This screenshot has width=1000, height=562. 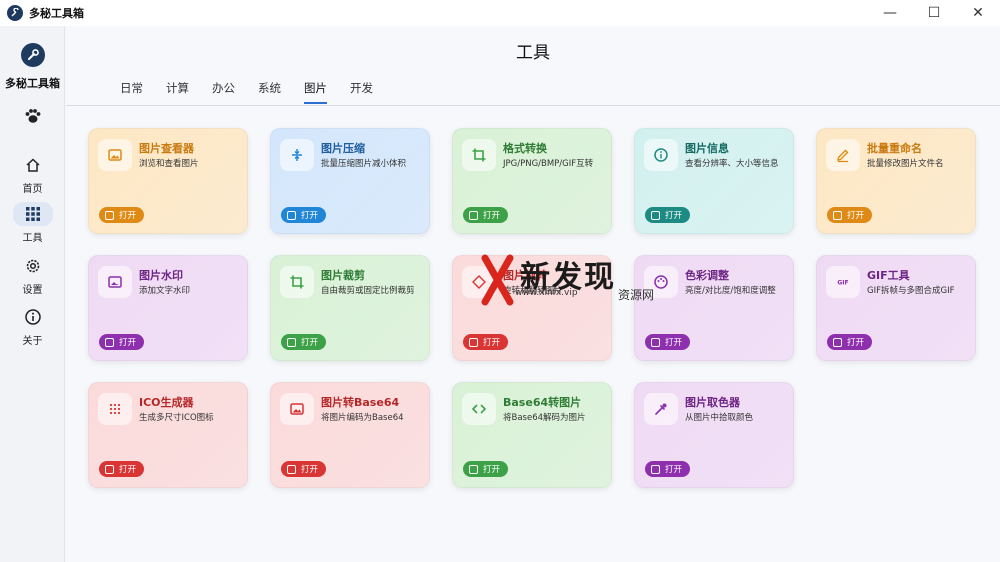 What do you see at coordinates (661, 409) in the screenshot?
I see `eyedropper-icon` at bounding box center [661, 409].